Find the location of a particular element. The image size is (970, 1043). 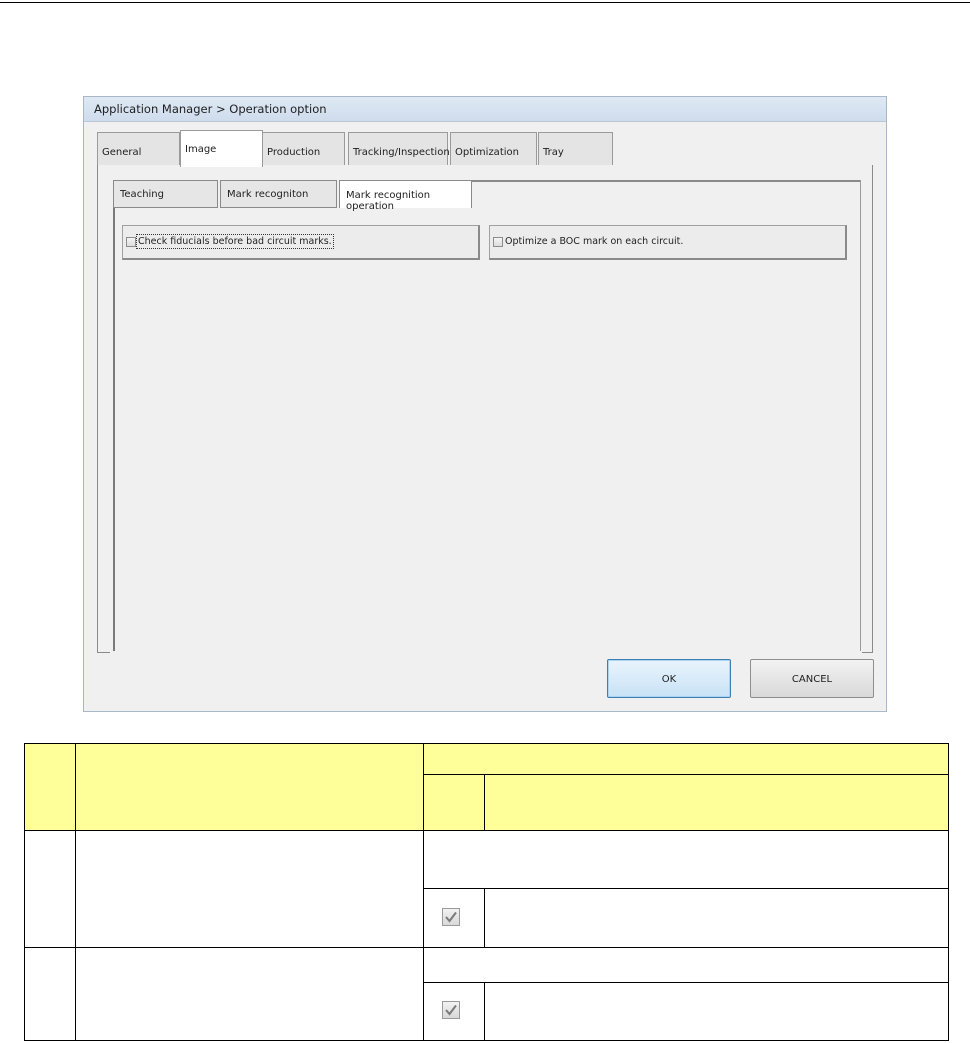

tab-label: Image is located at coordinates (201, 149).